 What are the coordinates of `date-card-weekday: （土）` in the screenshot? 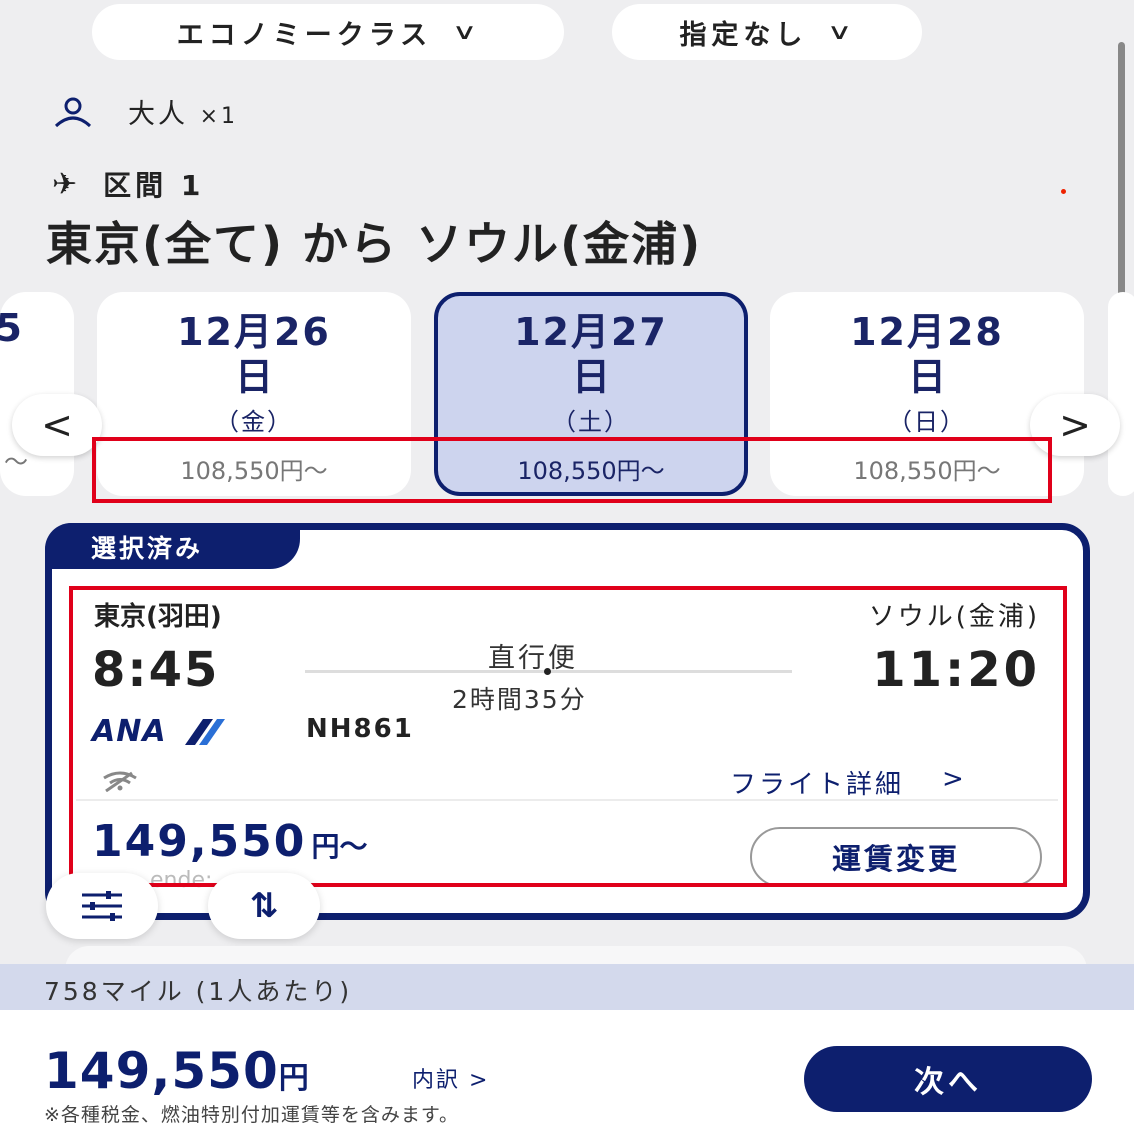 It's located at (591, 422).